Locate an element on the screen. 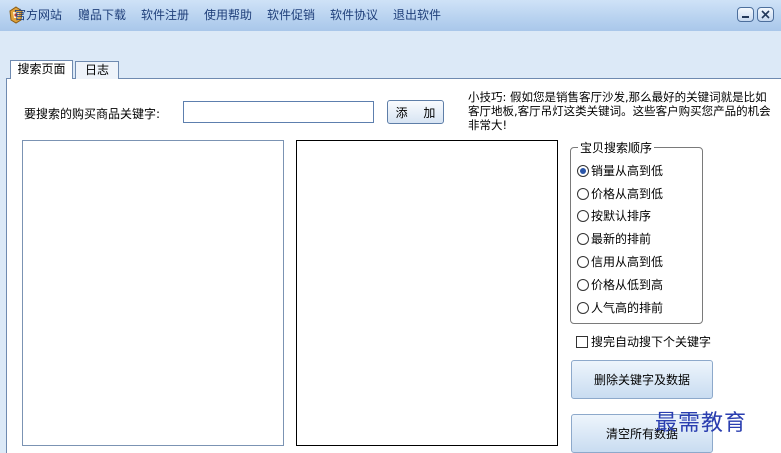 This screenshot has height=453, width=781. menu-item-gift-download: 赠品下载 is located at coordinates (102, 14).